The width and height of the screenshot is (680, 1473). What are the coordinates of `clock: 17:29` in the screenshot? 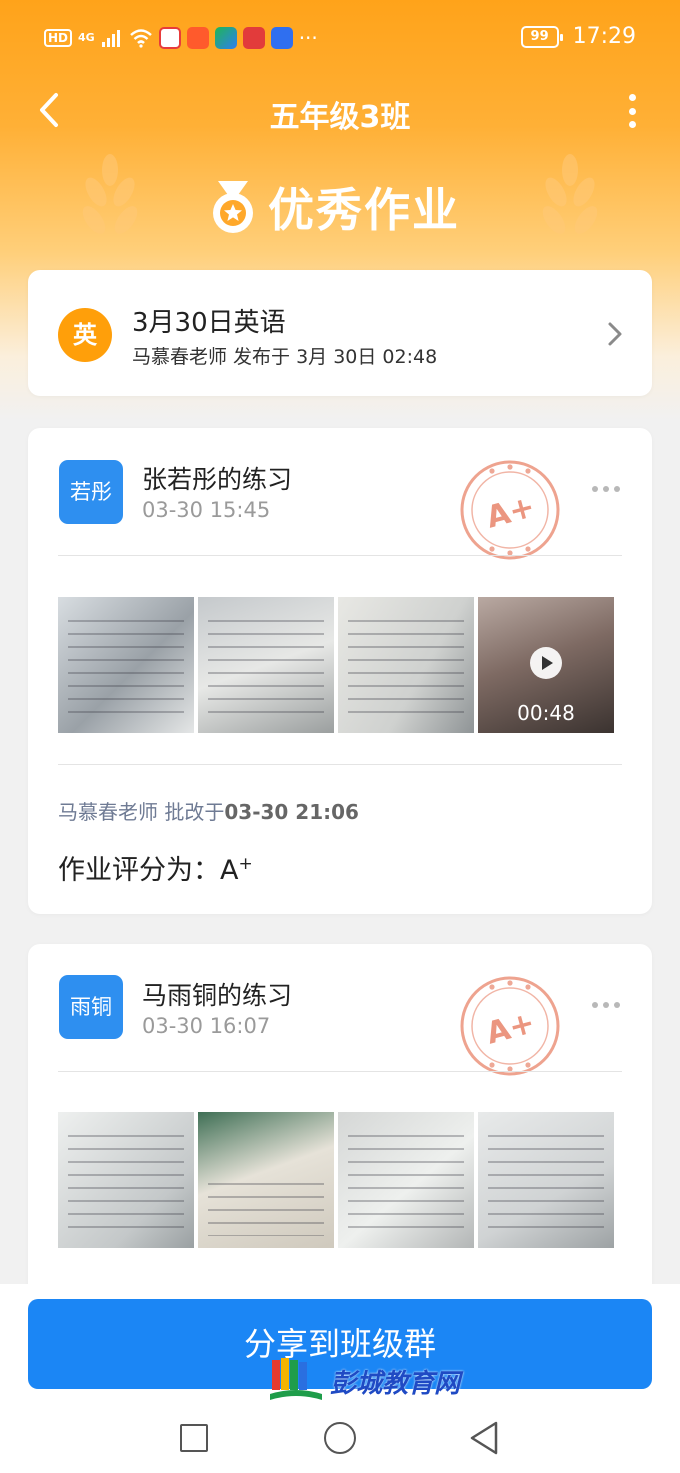 It's located at (604, 36).